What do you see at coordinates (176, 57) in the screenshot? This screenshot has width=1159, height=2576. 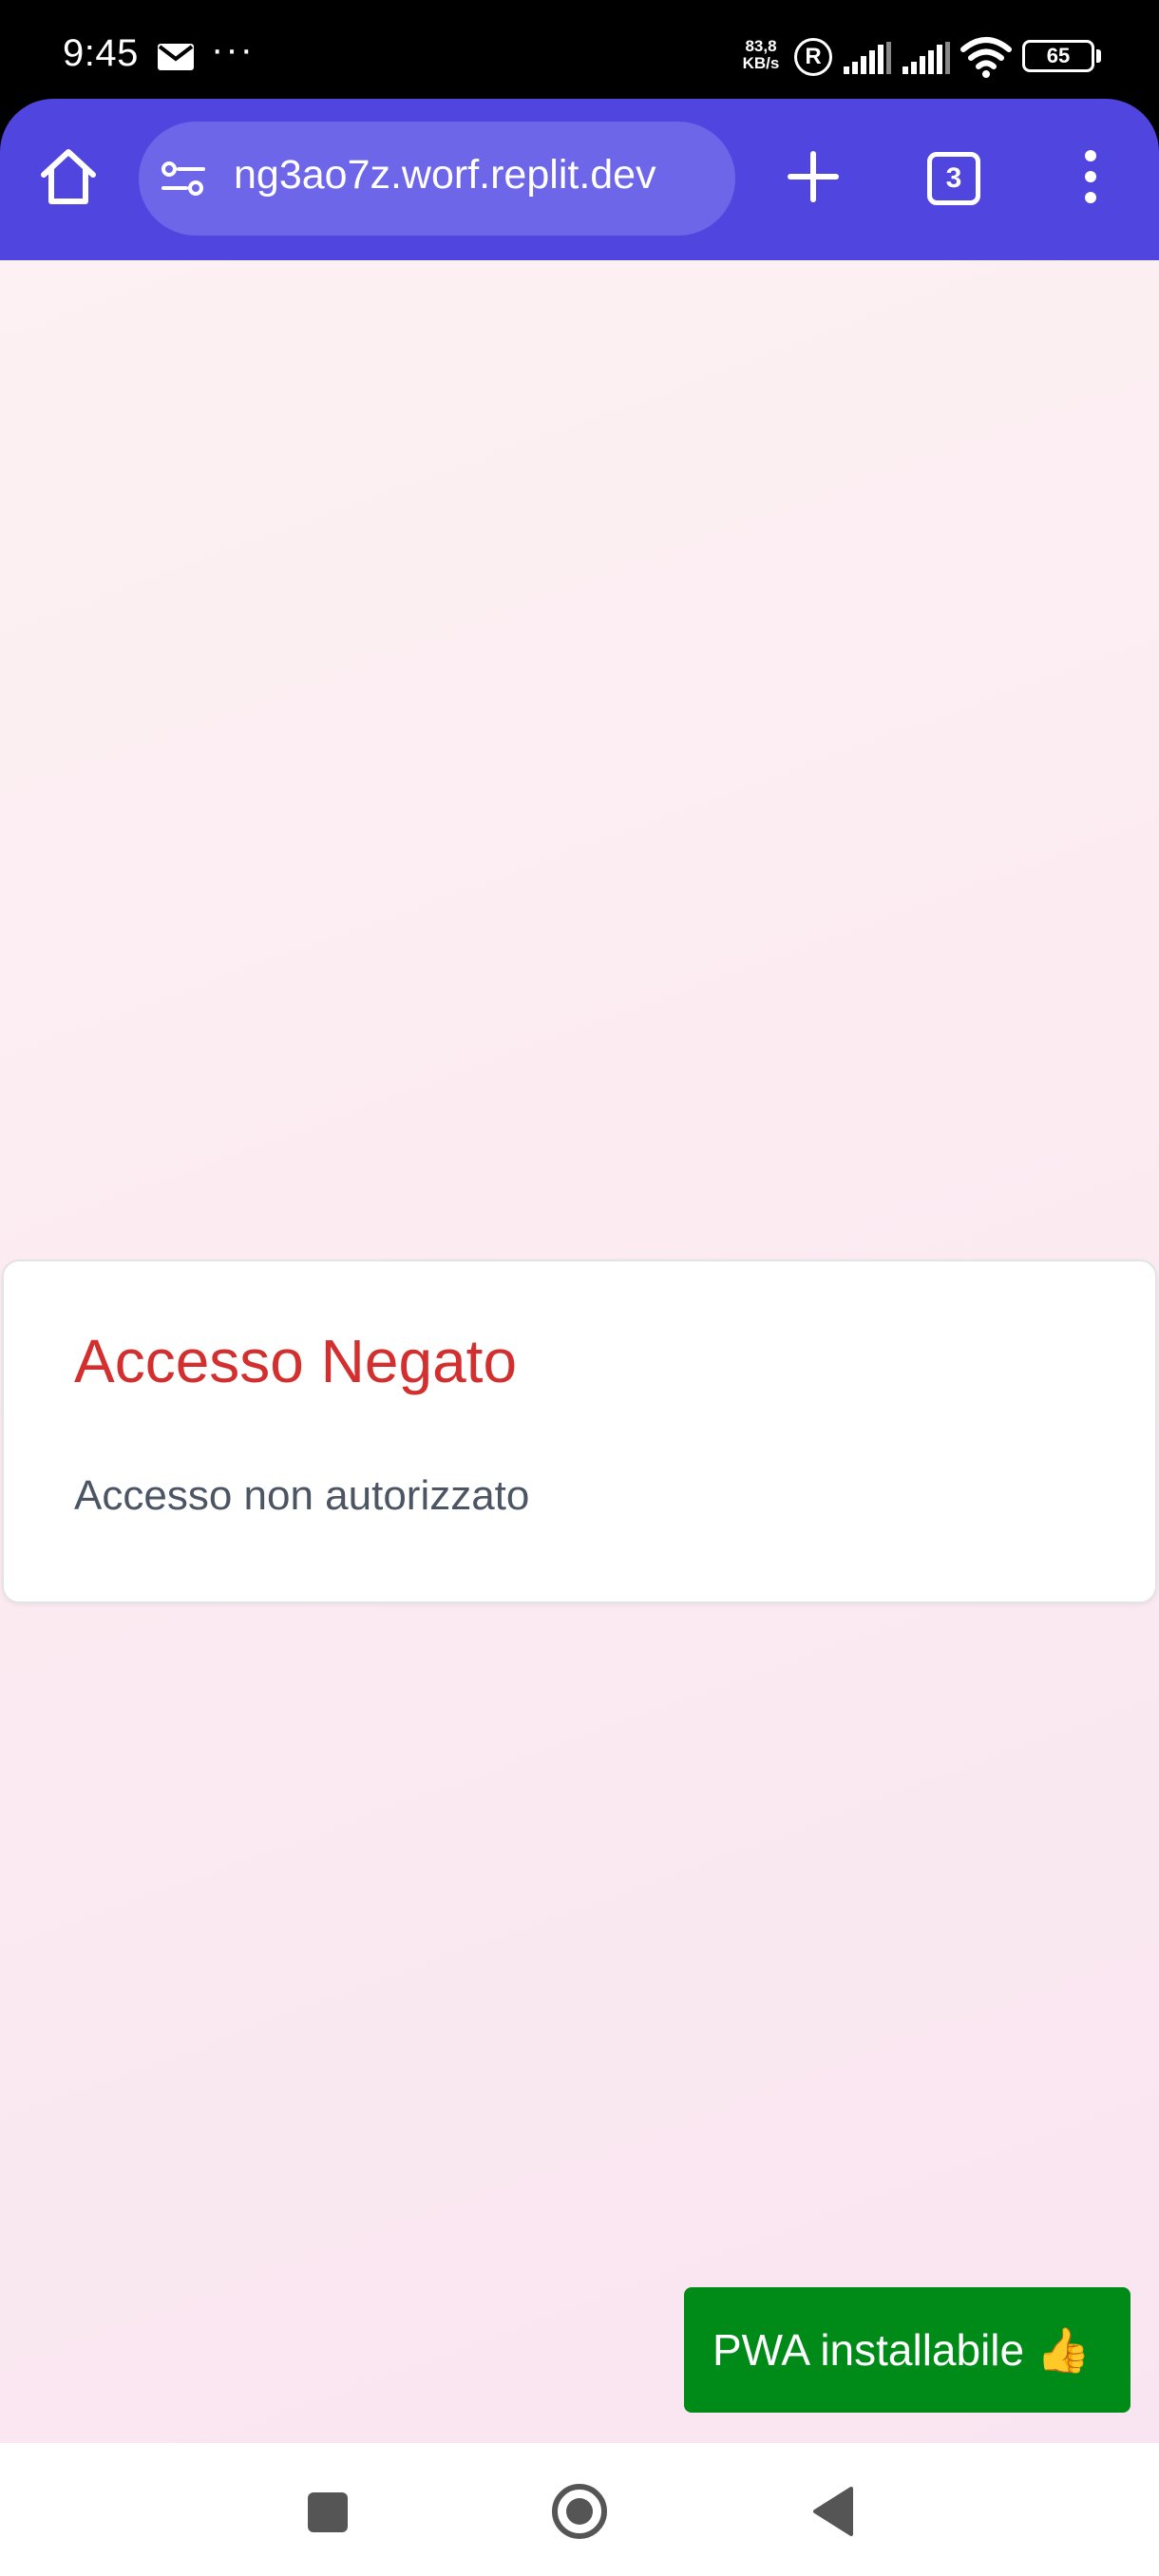 I see `mail-icon` at bounding box center [176, 57].